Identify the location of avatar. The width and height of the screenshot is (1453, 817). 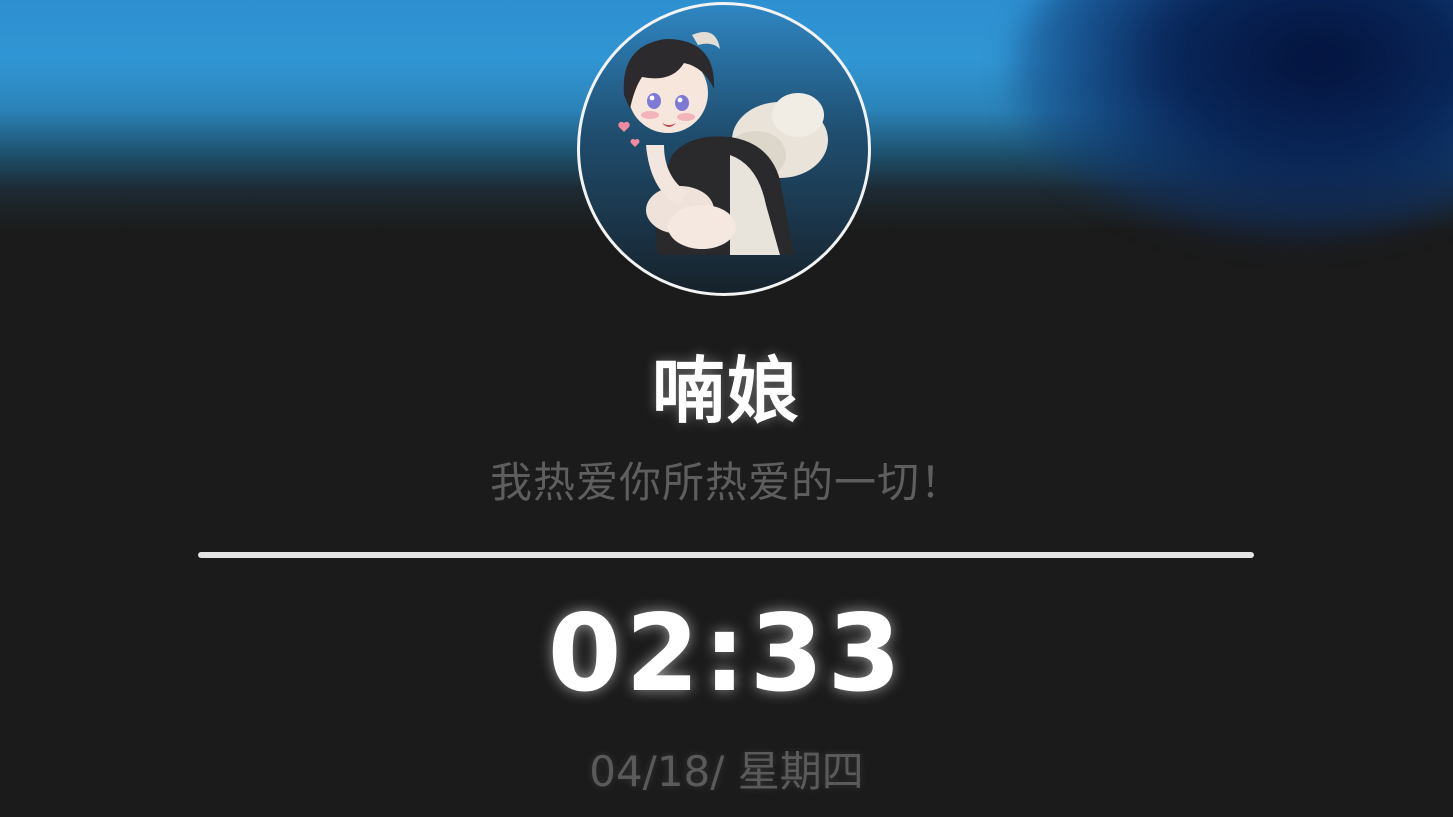
(724, 149).